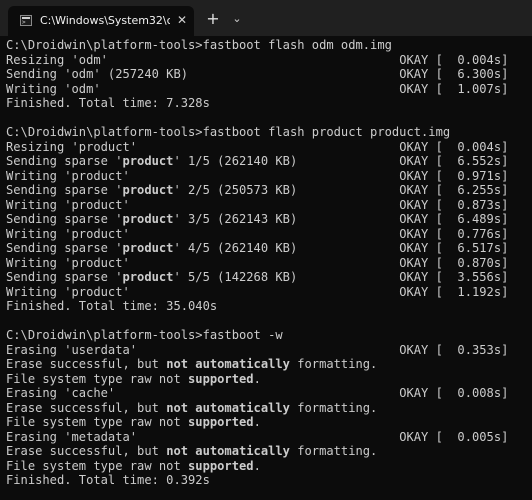  Describe the element at coordinates (72, 146) in the screenshot. I see `line-text: Resizing 'product'` at that location.